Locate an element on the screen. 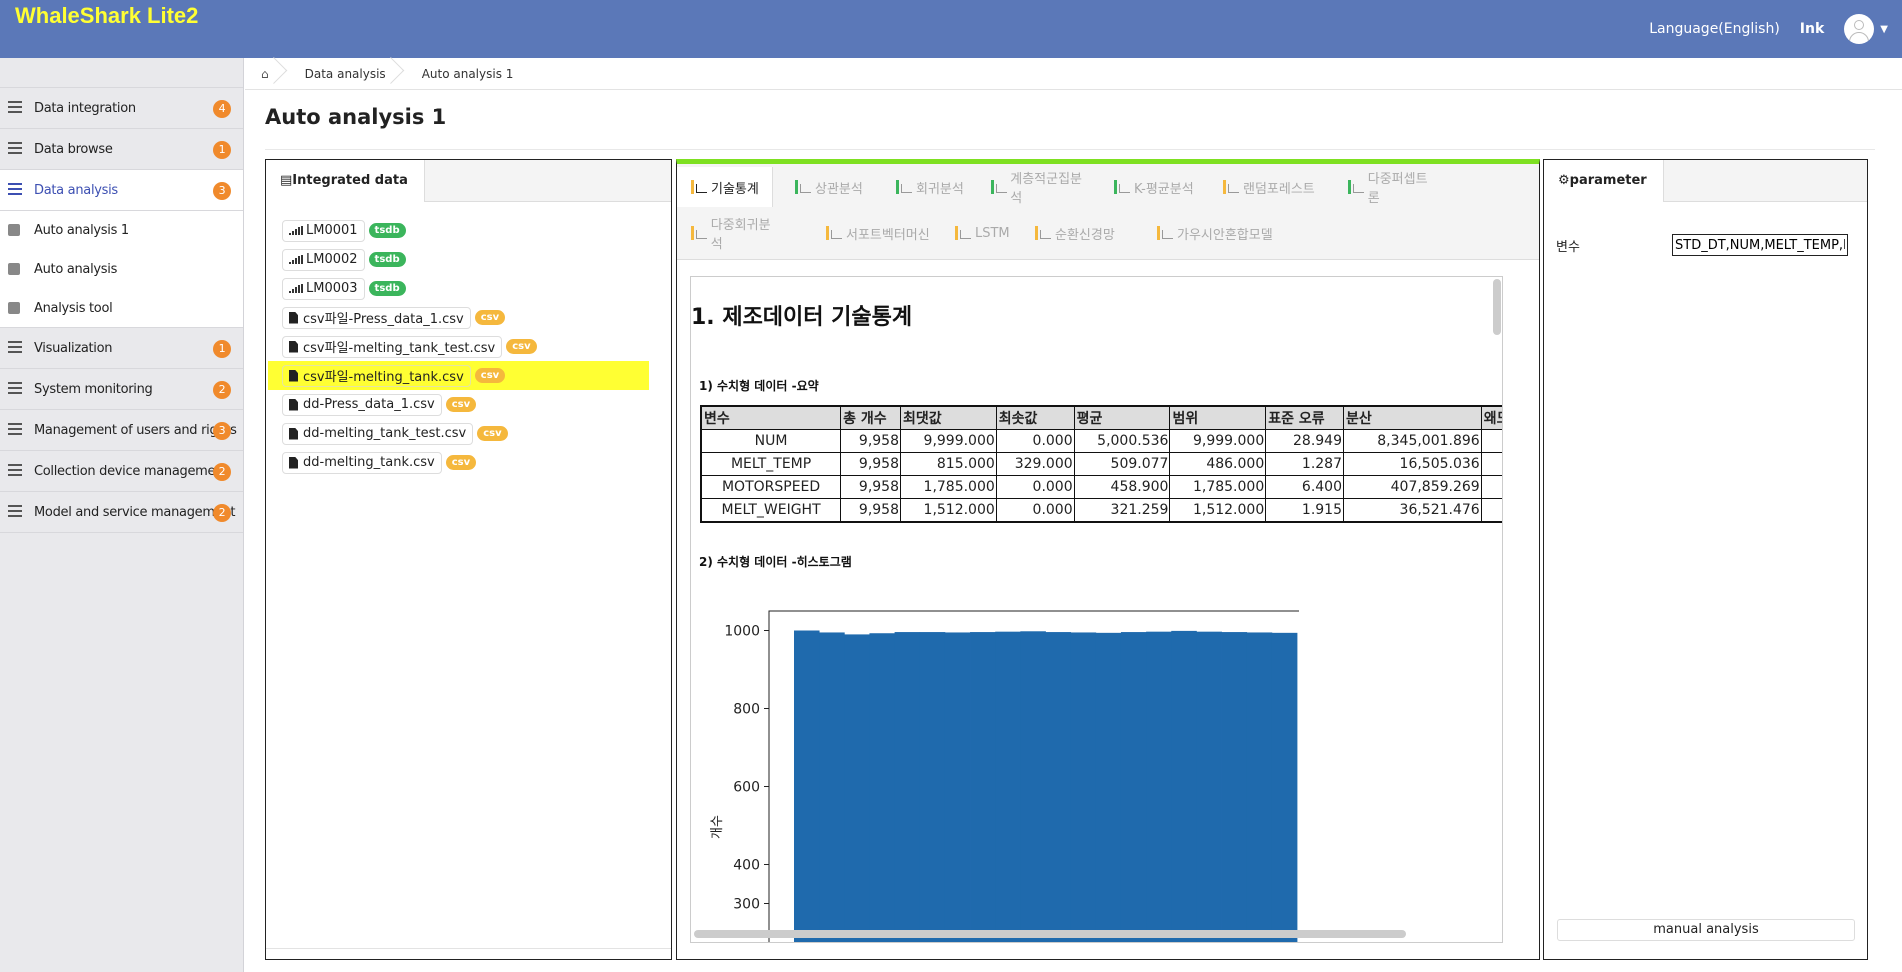 The height and width of the screenshot is (972, 1902). variable-input is located at coordinates (1760, 245).